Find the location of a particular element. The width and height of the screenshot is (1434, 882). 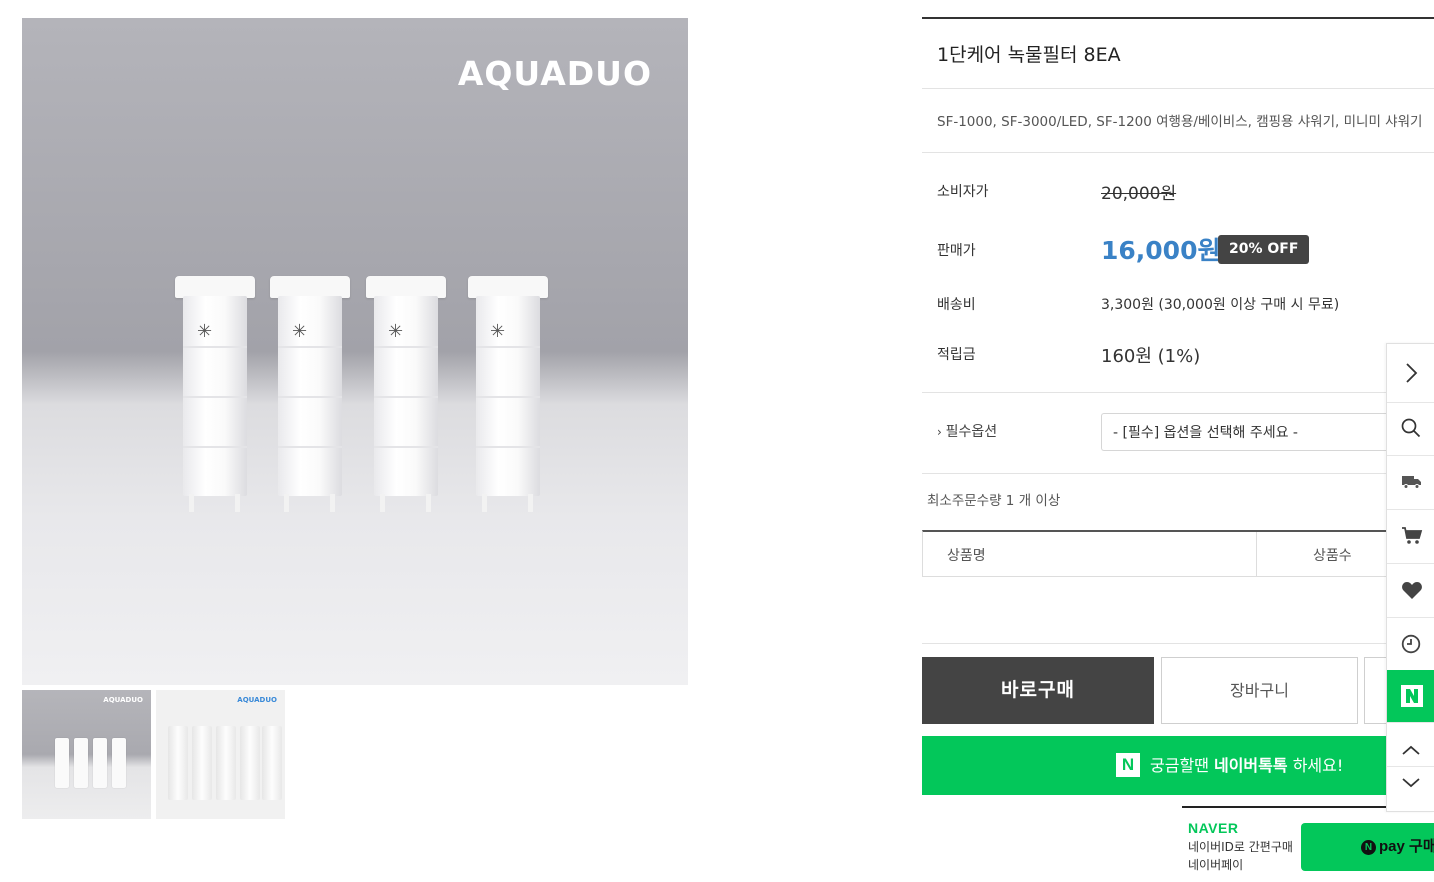

buy-now-button: 바로구매 is located at coordinates (1038, 690).